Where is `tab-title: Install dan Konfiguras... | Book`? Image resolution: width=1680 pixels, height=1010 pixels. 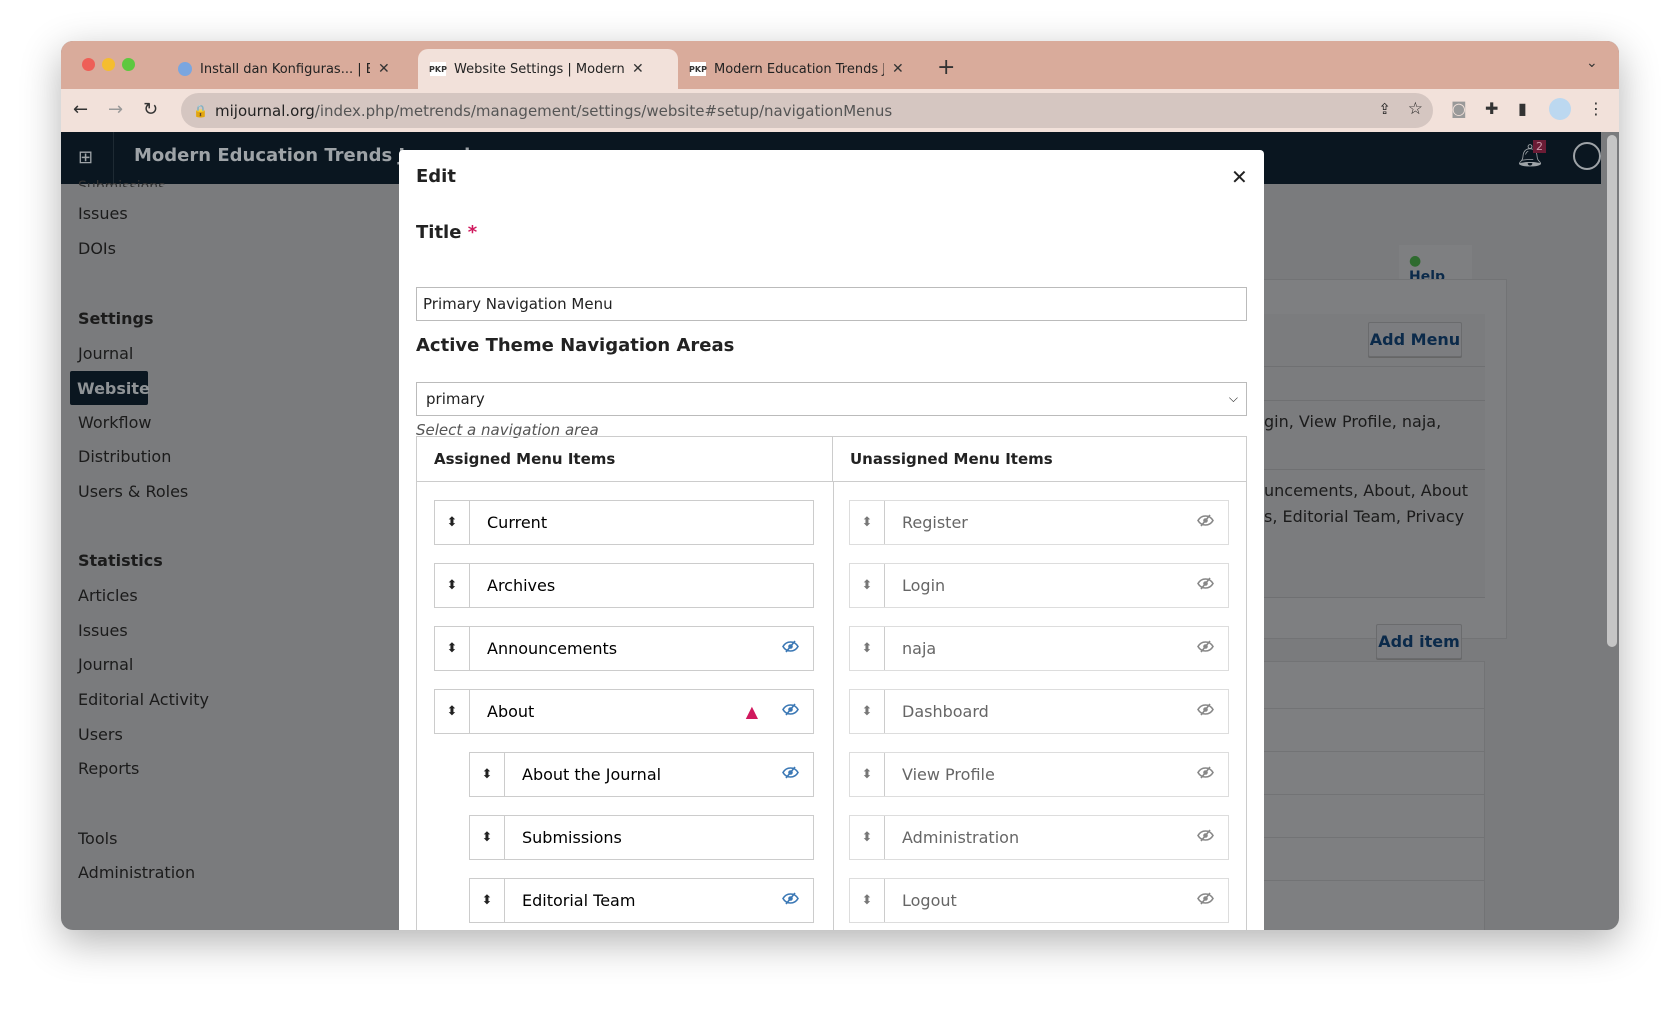 tab-title: Install dan Konfiguras... | Book is located at coordinates (285, 69).